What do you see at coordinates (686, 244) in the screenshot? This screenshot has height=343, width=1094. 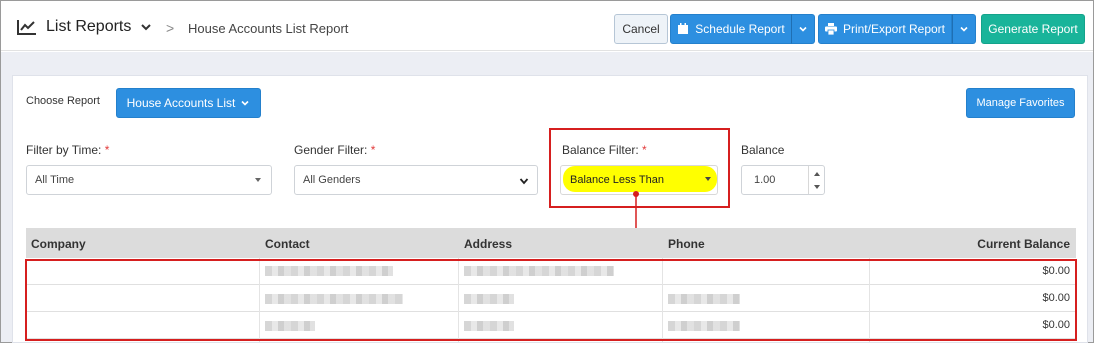 I see `column-header-phone: Phone` at bounding box center [686, 244].